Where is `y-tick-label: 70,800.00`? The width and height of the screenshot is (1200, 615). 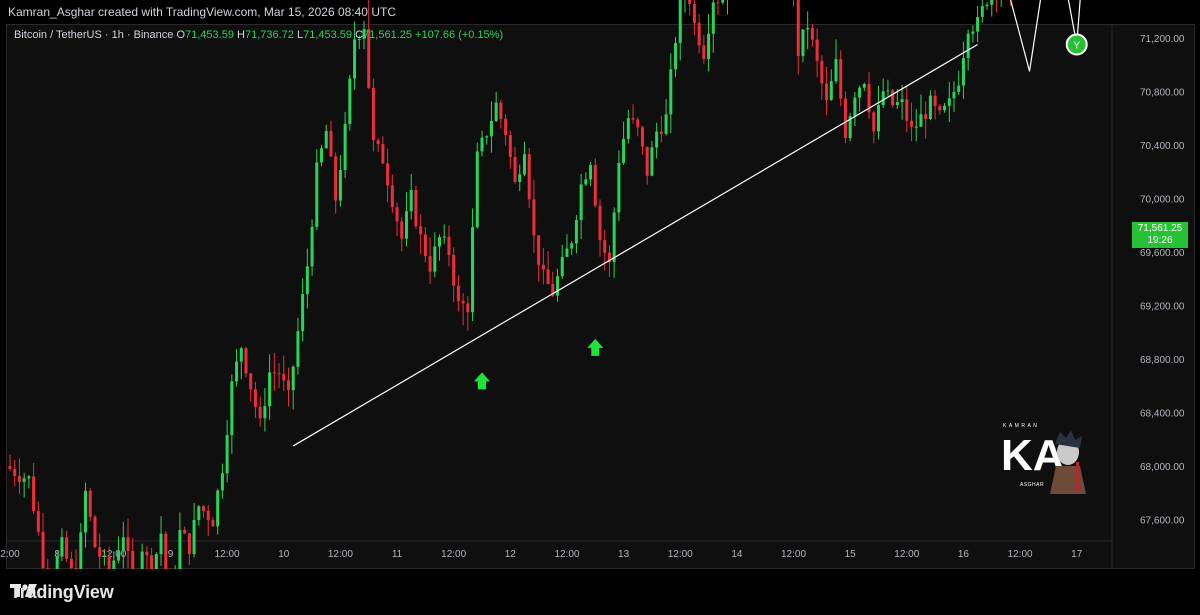
y-tick-label: 70,800.00 is located at coordinates (1162, 92).